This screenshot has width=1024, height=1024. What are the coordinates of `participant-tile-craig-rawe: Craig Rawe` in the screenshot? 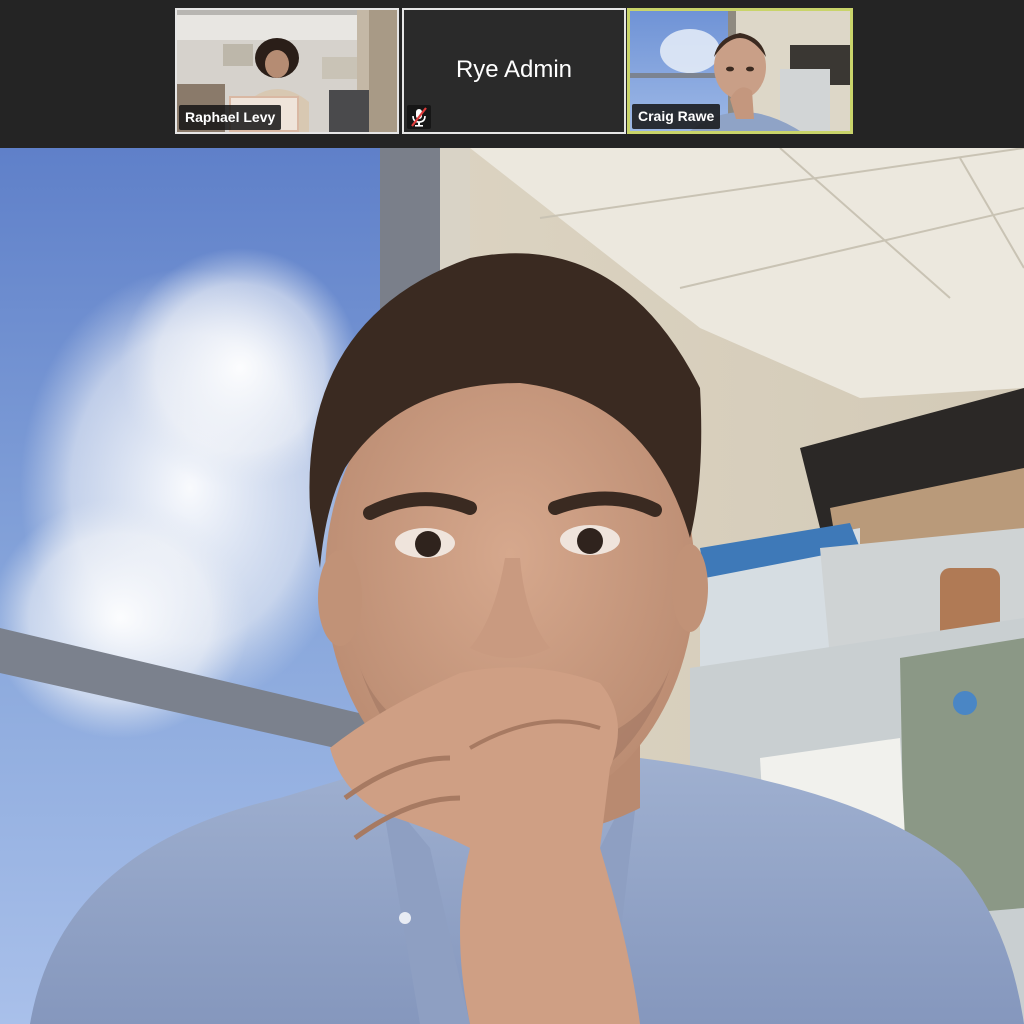 It's located at (740, 71).